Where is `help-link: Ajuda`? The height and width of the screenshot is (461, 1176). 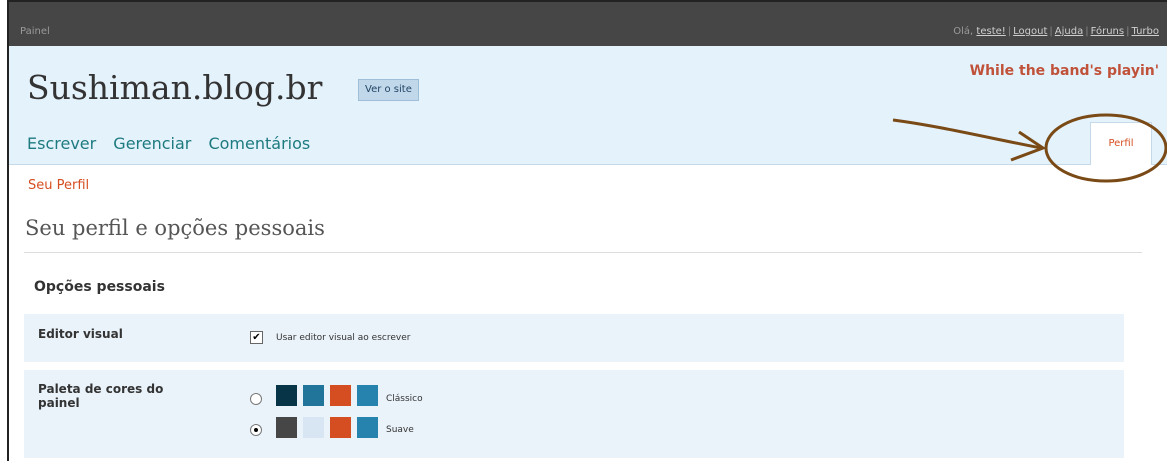
help-link: Ajuda is located at coordinates (1069, 31).